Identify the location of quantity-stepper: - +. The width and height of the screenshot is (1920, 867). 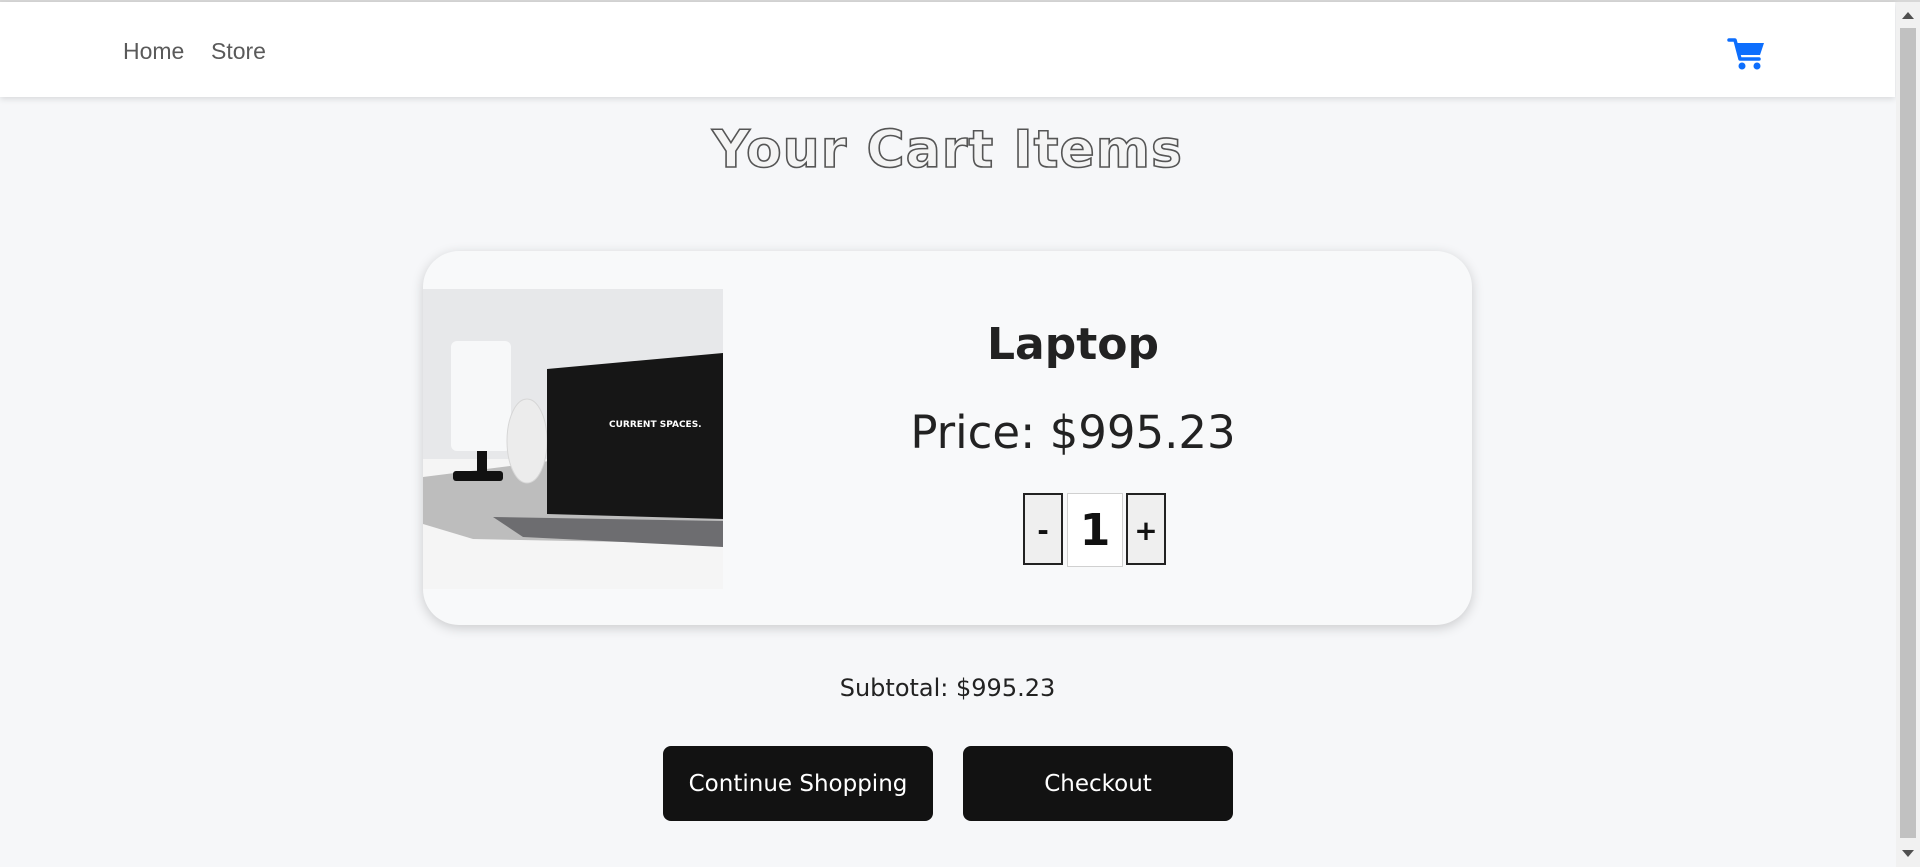
(1098, 531).